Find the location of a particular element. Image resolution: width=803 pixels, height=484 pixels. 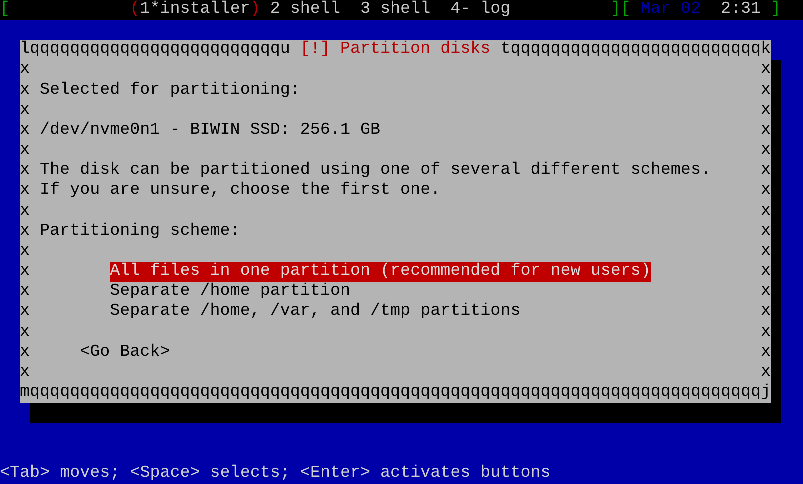

status-text: ) is located at coordinates (255, 10).